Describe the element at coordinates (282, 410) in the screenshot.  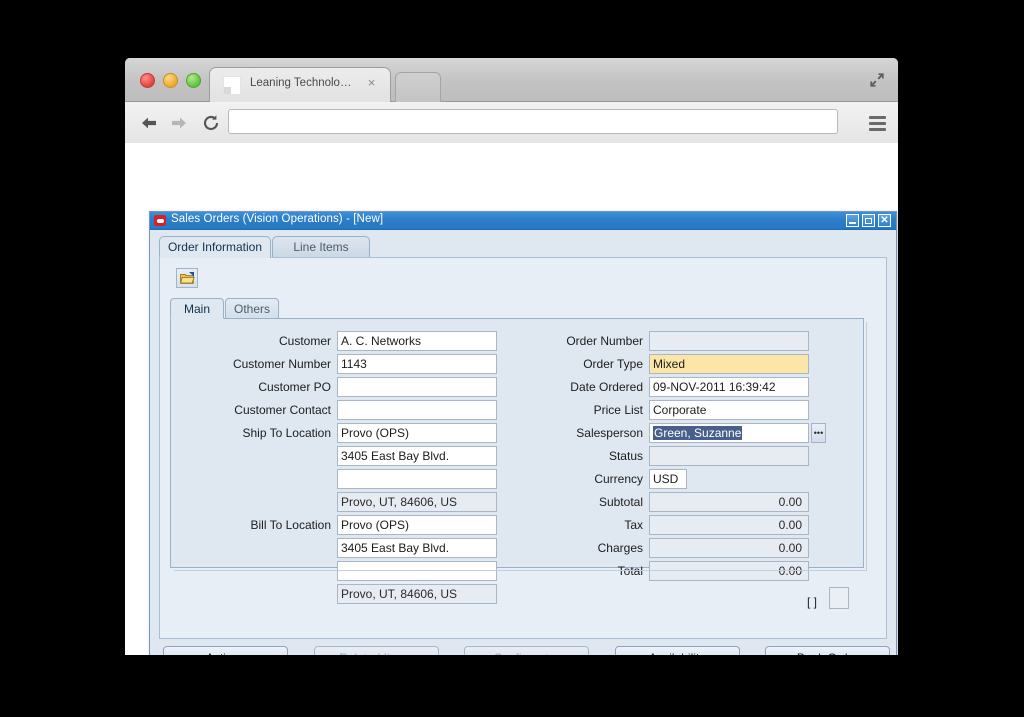
I see `label-customer-contact: Customer Contact` at that location.